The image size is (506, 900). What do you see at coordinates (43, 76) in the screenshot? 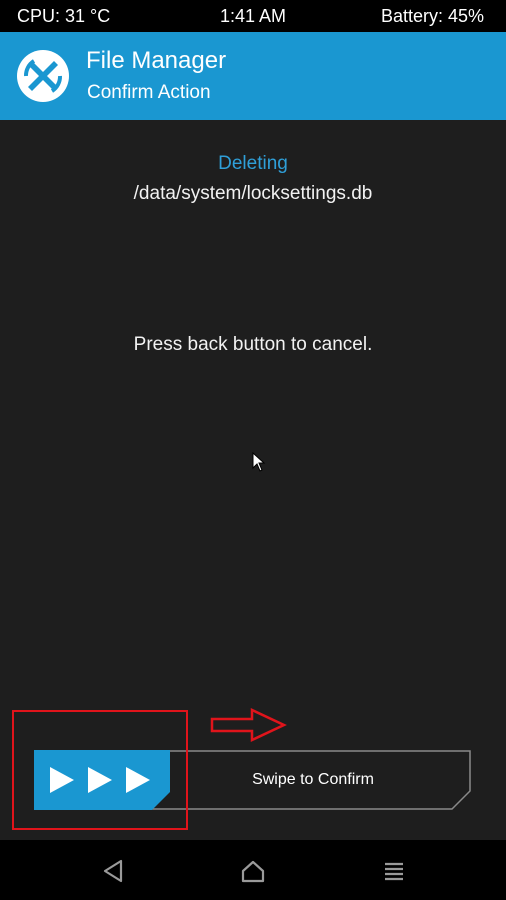
I see `twrp-logo-icon` at bounding box center [43, 76].